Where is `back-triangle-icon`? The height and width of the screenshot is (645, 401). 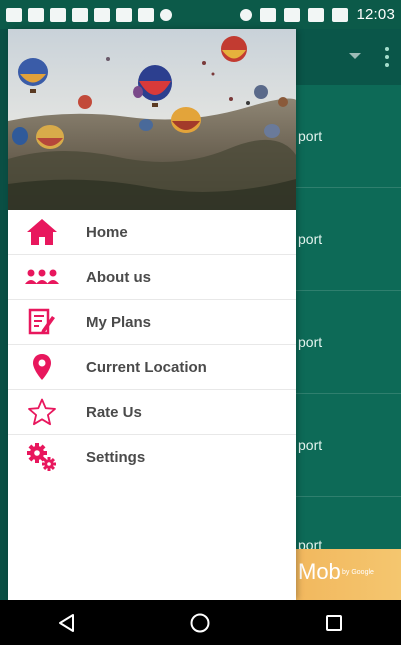 back-triangle-icon is located at coordinates (66, 622).